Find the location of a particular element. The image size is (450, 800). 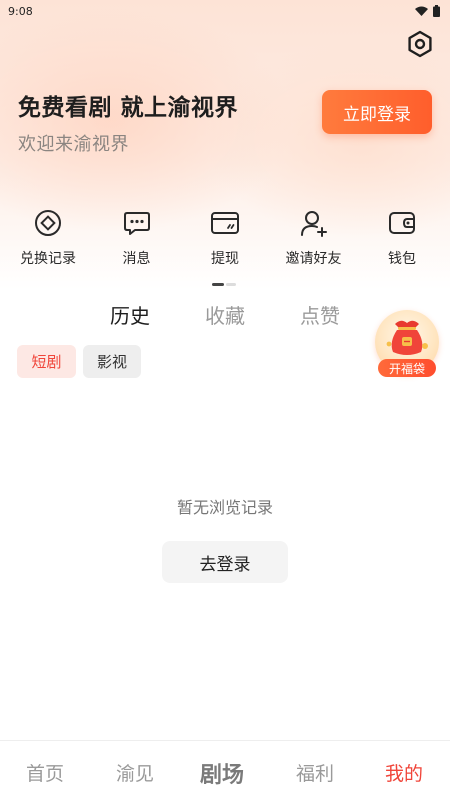

quick-action-label: 兑换记录 is located at coordinates (48, 259).